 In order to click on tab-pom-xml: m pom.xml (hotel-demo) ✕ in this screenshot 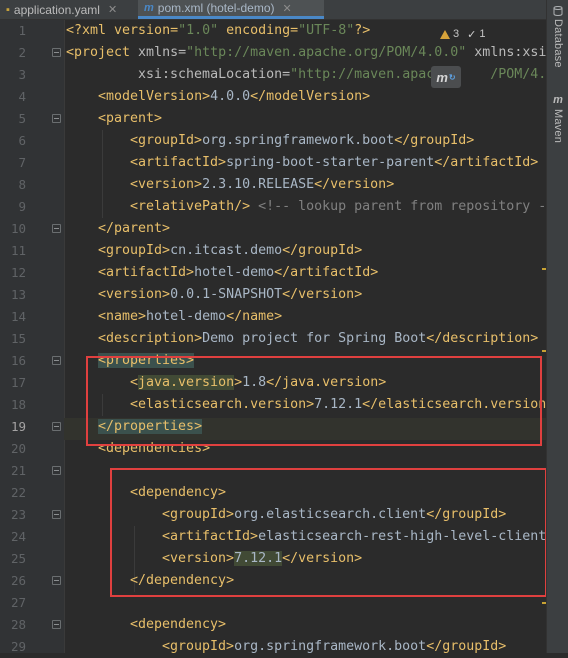, I will do `click(231, 9)`.